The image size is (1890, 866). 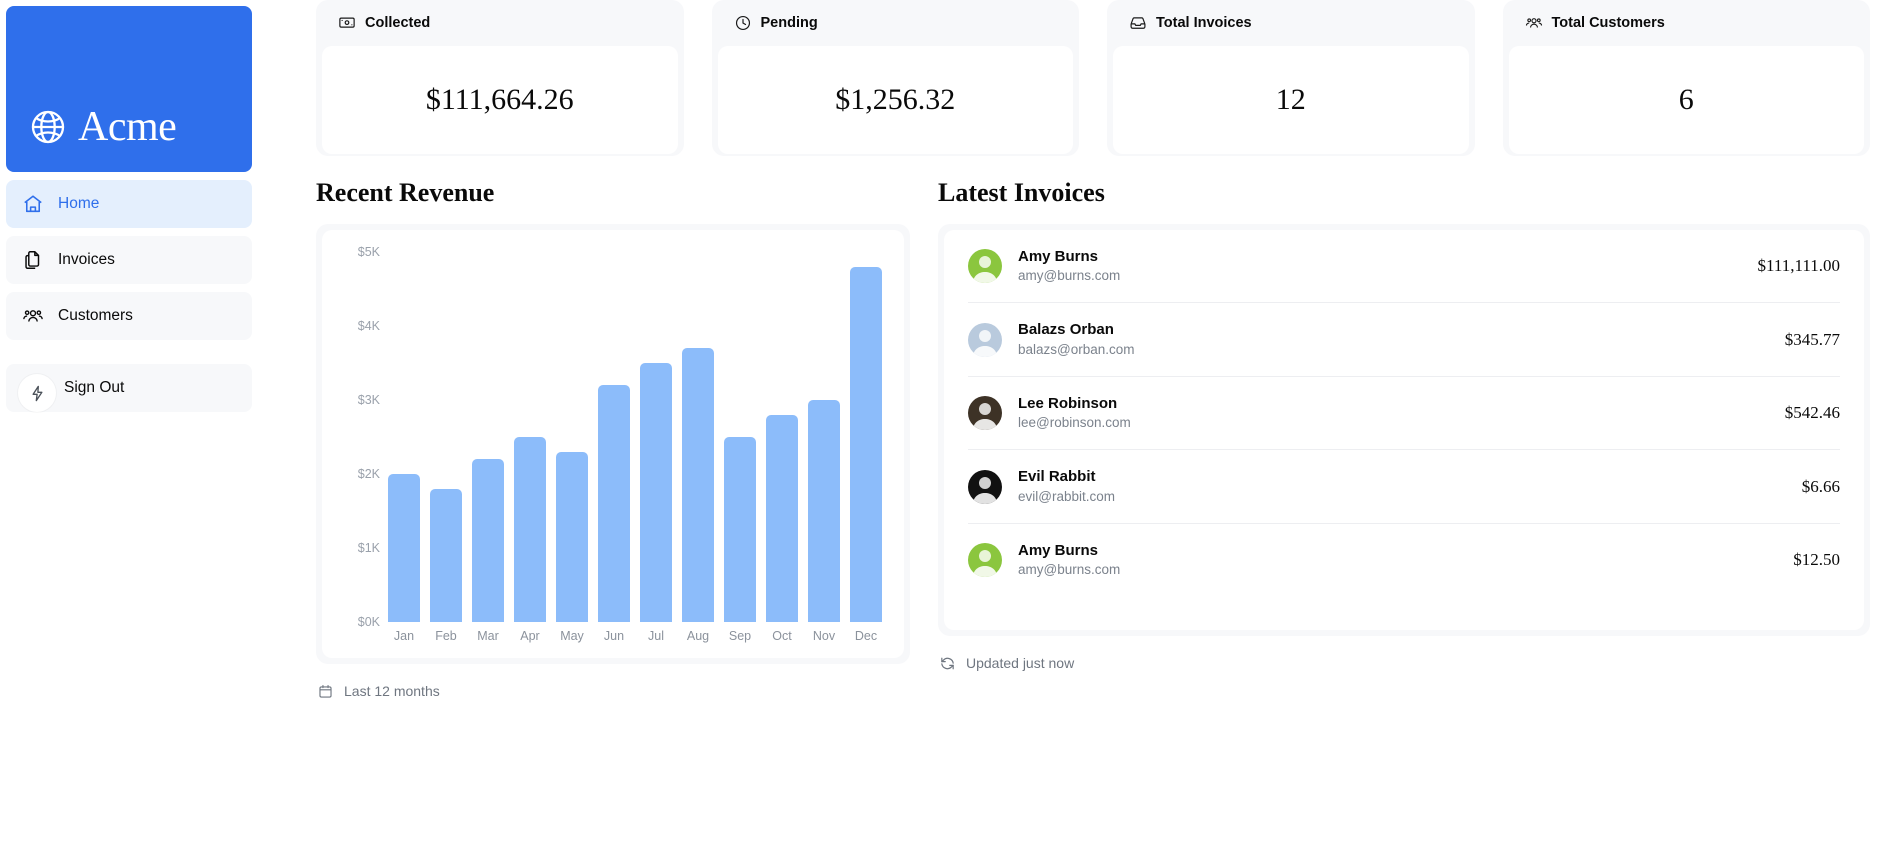 What do you see at coordinates (1076, 349) in the screenshot?
I see `invoice-customer-email: balazs@orban.com` at bounding box center [1076, 349].